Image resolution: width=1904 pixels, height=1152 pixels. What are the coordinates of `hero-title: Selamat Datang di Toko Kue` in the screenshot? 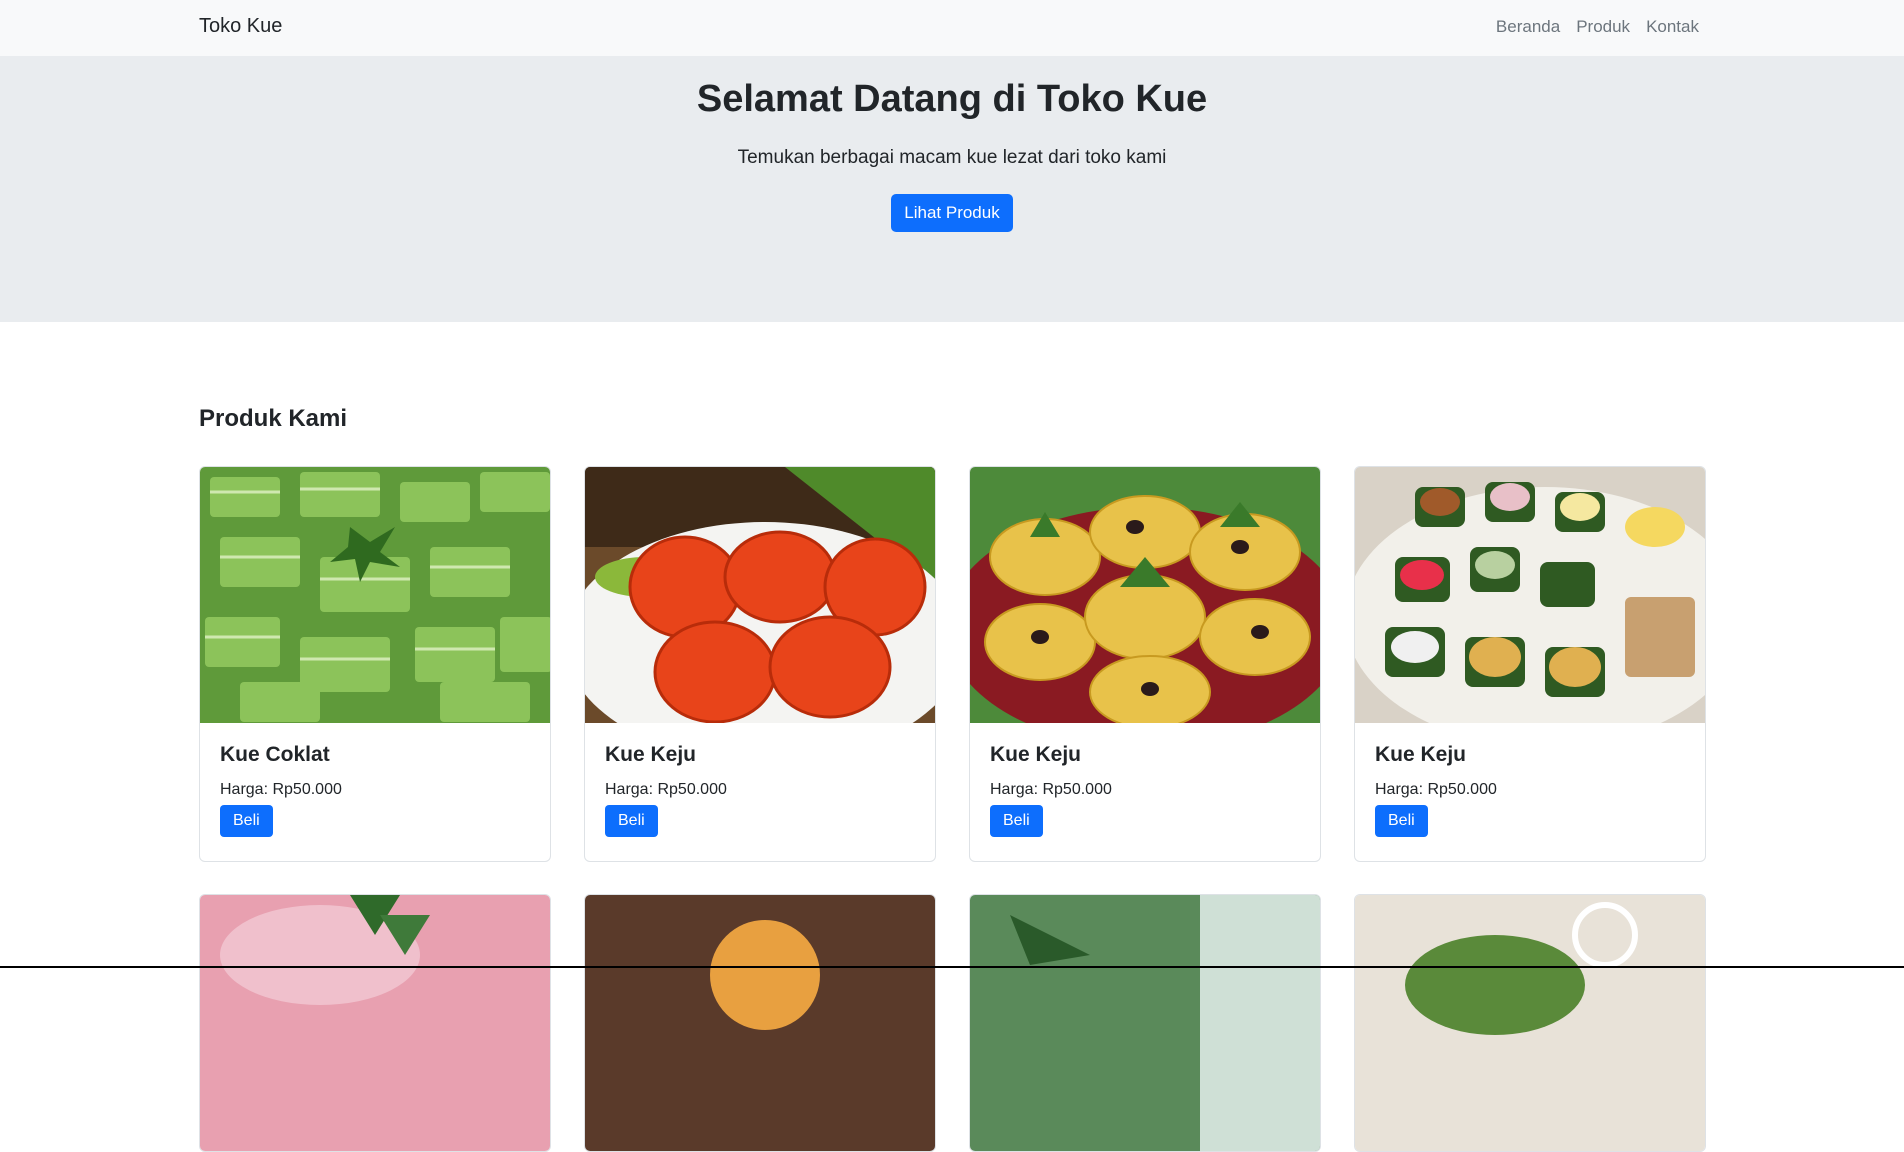 It's located at (952, 99).